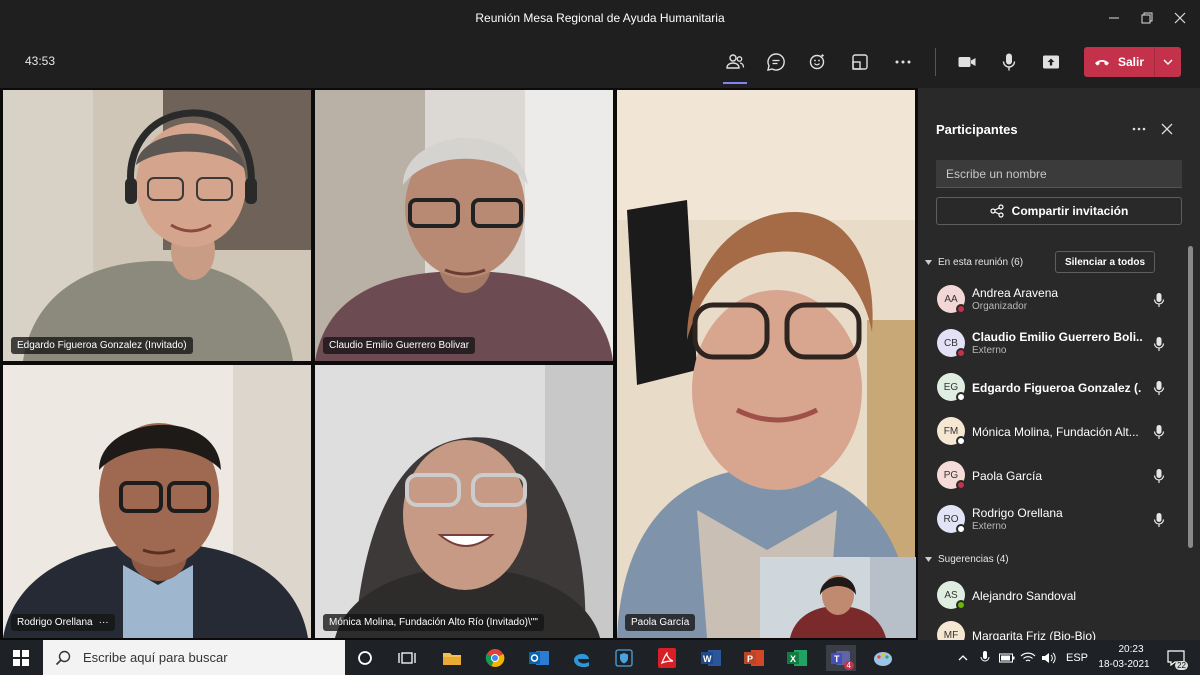 Image resolution: width=1200 pixels, height=675 pixels. What do you see at coordinates (102, 345) in the screenshot?
I see `participant-name: Edgardo Figueroa Gonzalez (Invitado)` at bounding box center [102, 345].